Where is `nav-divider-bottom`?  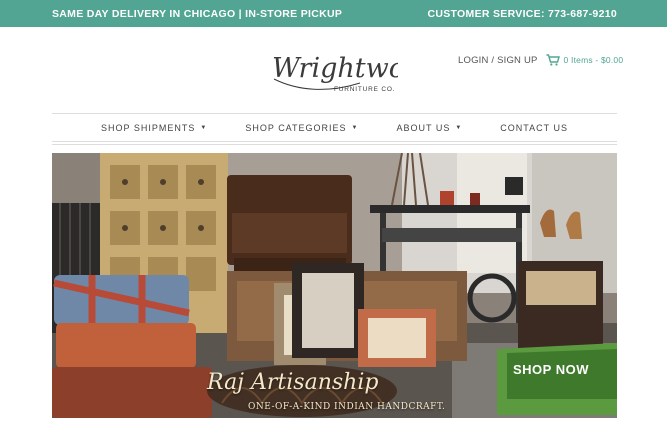
nav-divider-bottom is located at coordinates (334, 141).